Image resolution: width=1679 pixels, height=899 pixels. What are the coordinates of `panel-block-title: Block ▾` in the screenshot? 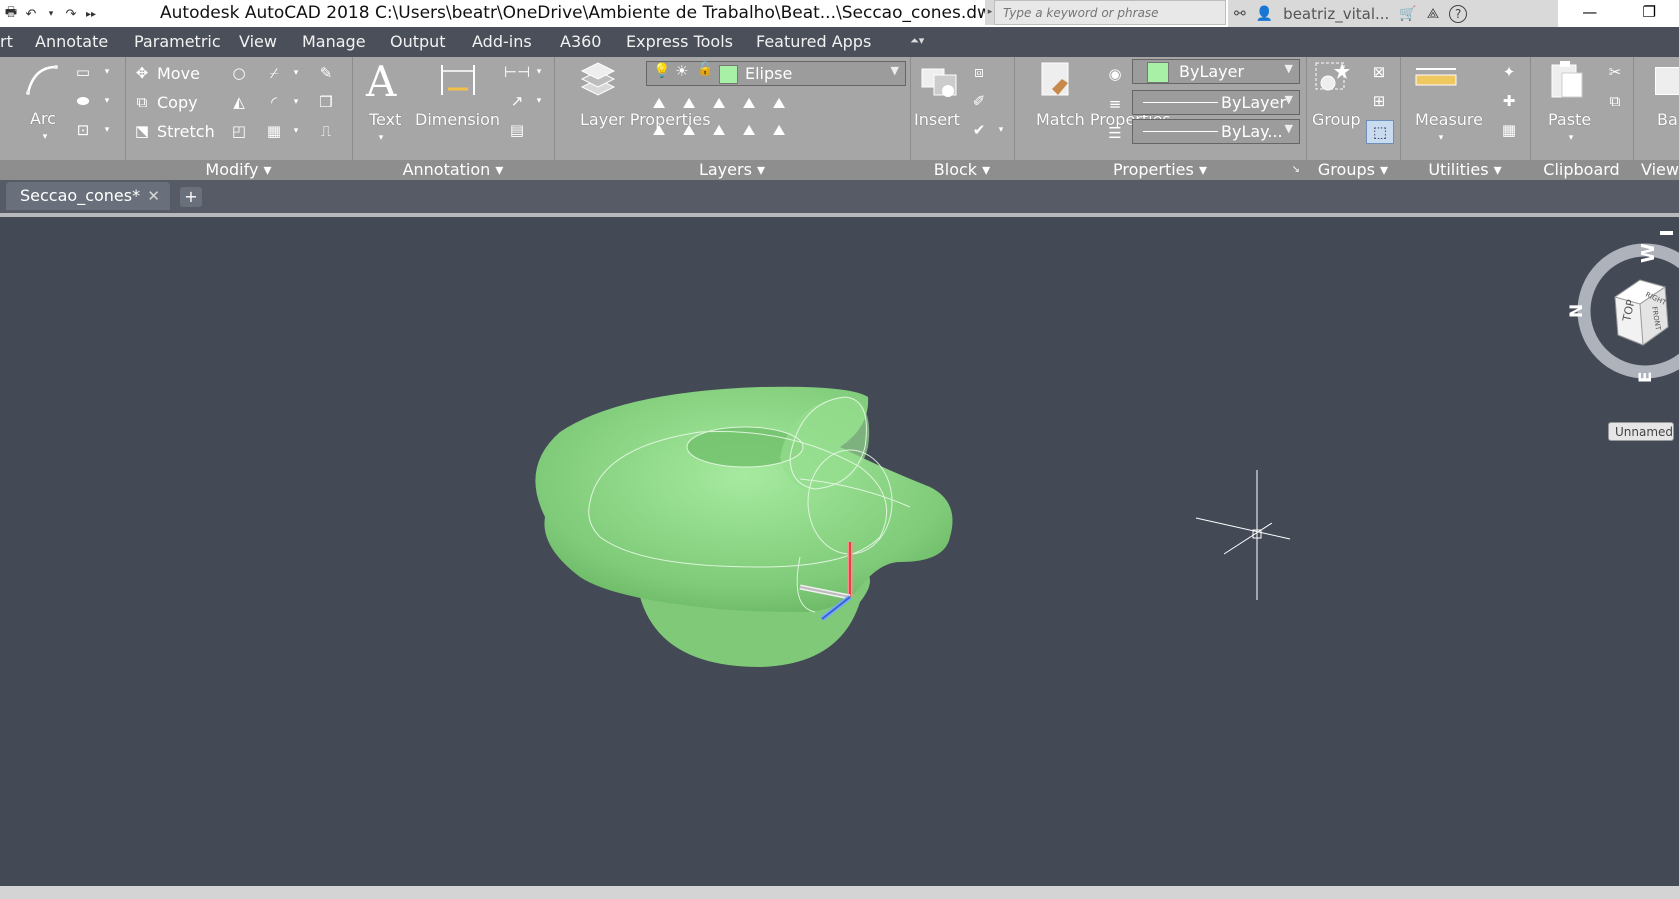 It's located at (962, 170).